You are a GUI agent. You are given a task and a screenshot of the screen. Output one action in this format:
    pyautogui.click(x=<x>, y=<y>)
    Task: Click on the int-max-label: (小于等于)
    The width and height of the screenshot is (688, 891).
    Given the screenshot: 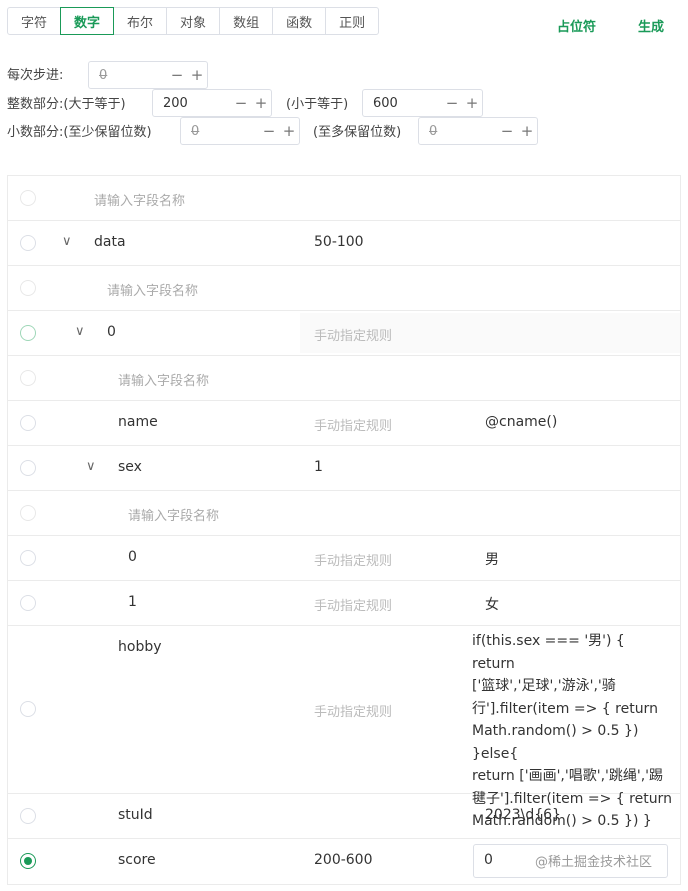 What is the action you would take?
    pyautogui.click(x=317, y=104)
    